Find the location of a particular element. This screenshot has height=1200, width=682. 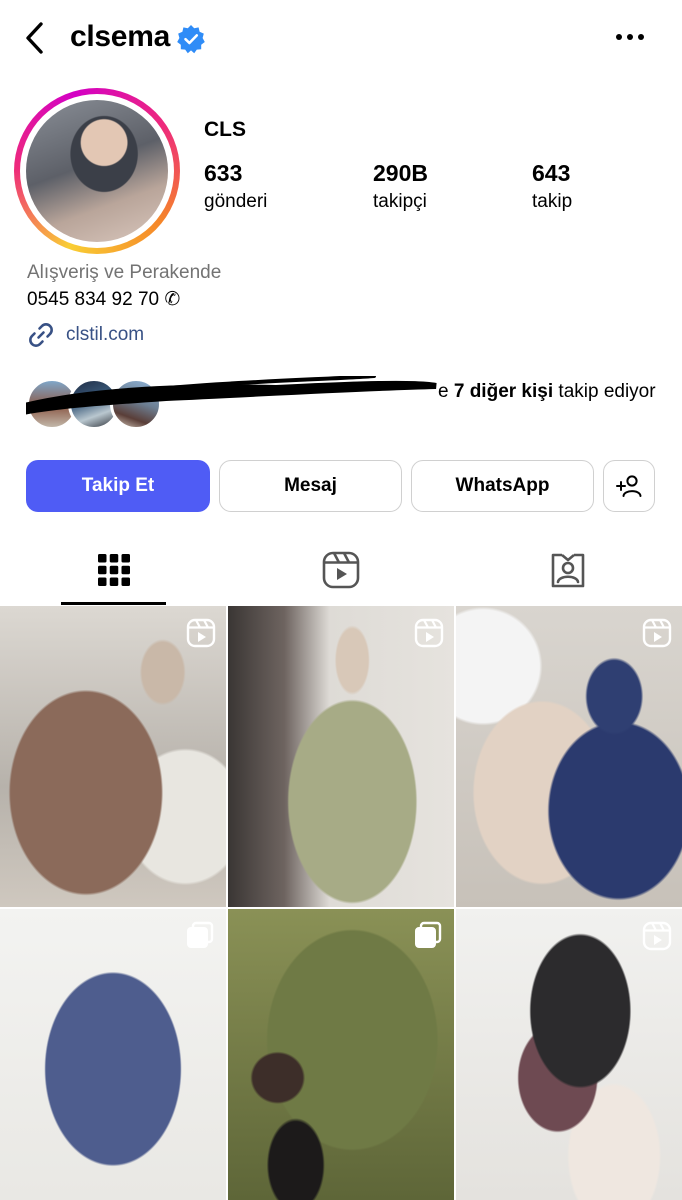

tab-tagged is located at coordinates (568, 570).